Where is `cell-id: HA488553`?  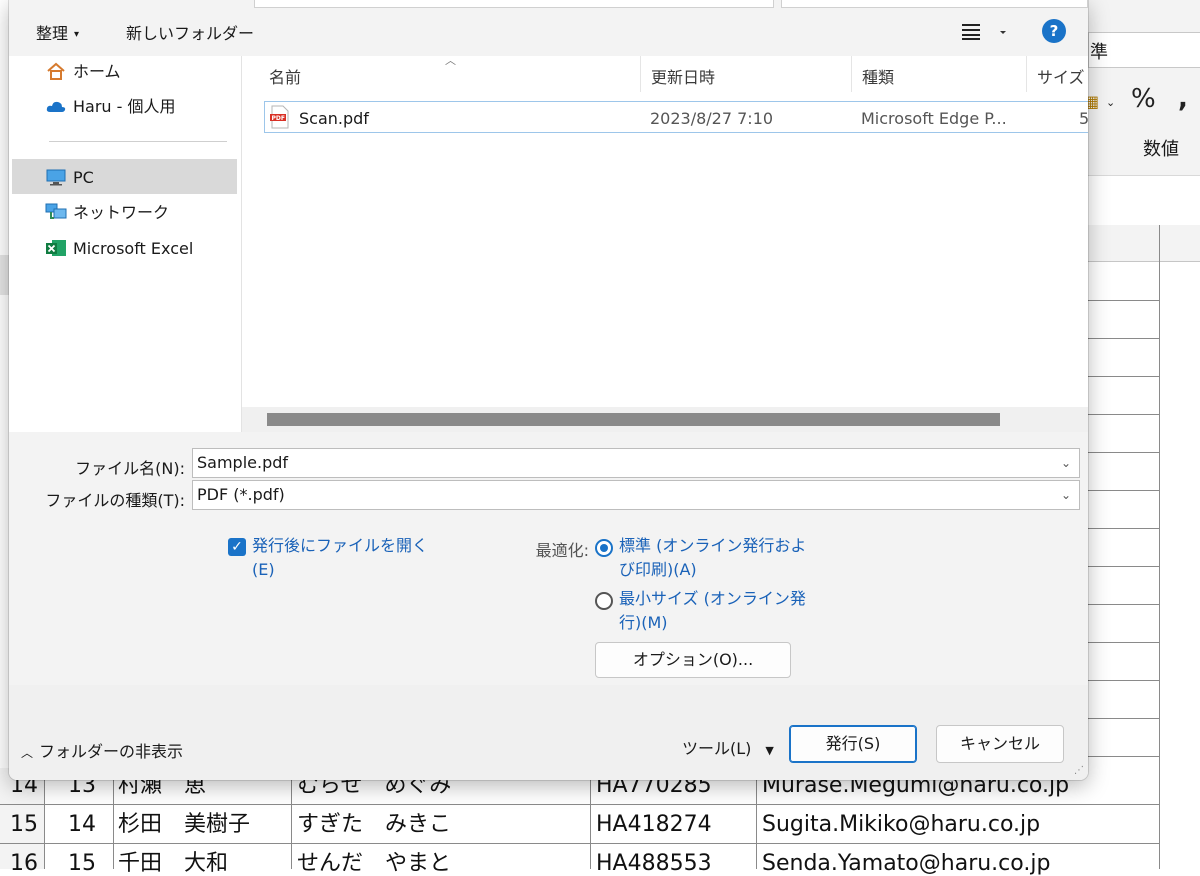 cell-id: HA488553 is located at coordinates (654, 864).